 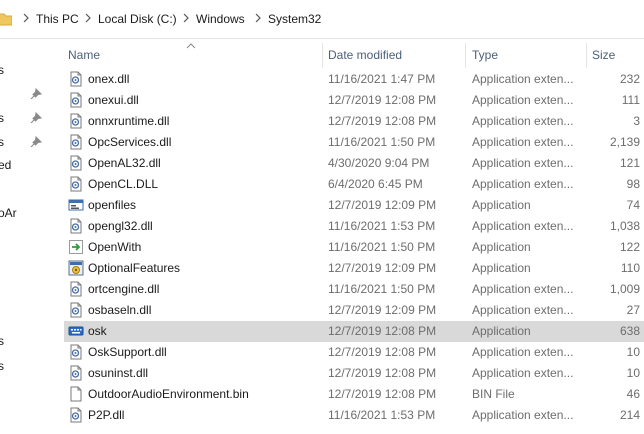 What do you see at coordinates (633, 184) in the screenshot?
I see `file-size: 98` at bounding box center [633, 184].